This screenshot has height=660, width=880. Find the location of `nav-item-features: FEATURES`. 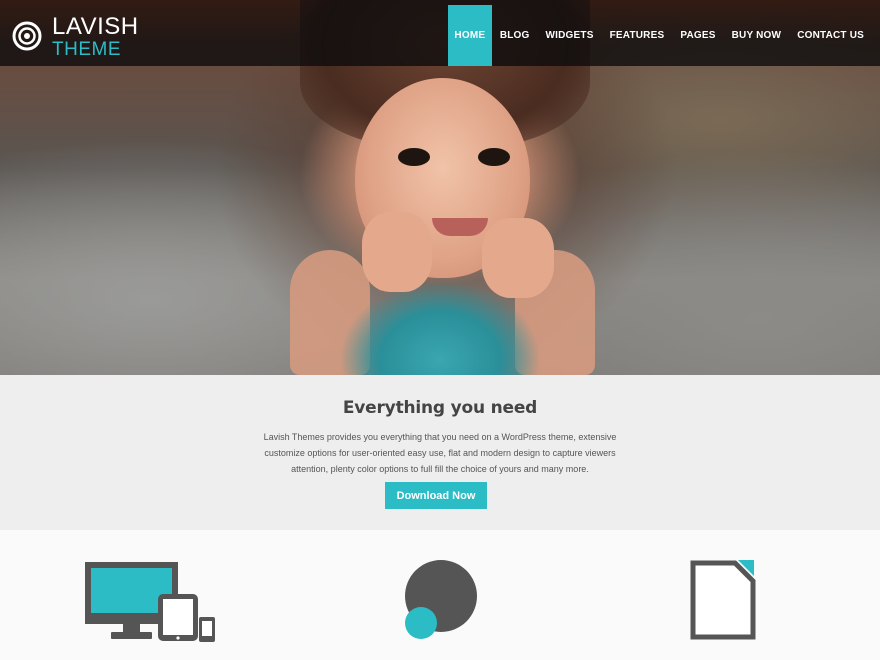

nav-item-features: FEATURES is located at coordinates (637, 35).